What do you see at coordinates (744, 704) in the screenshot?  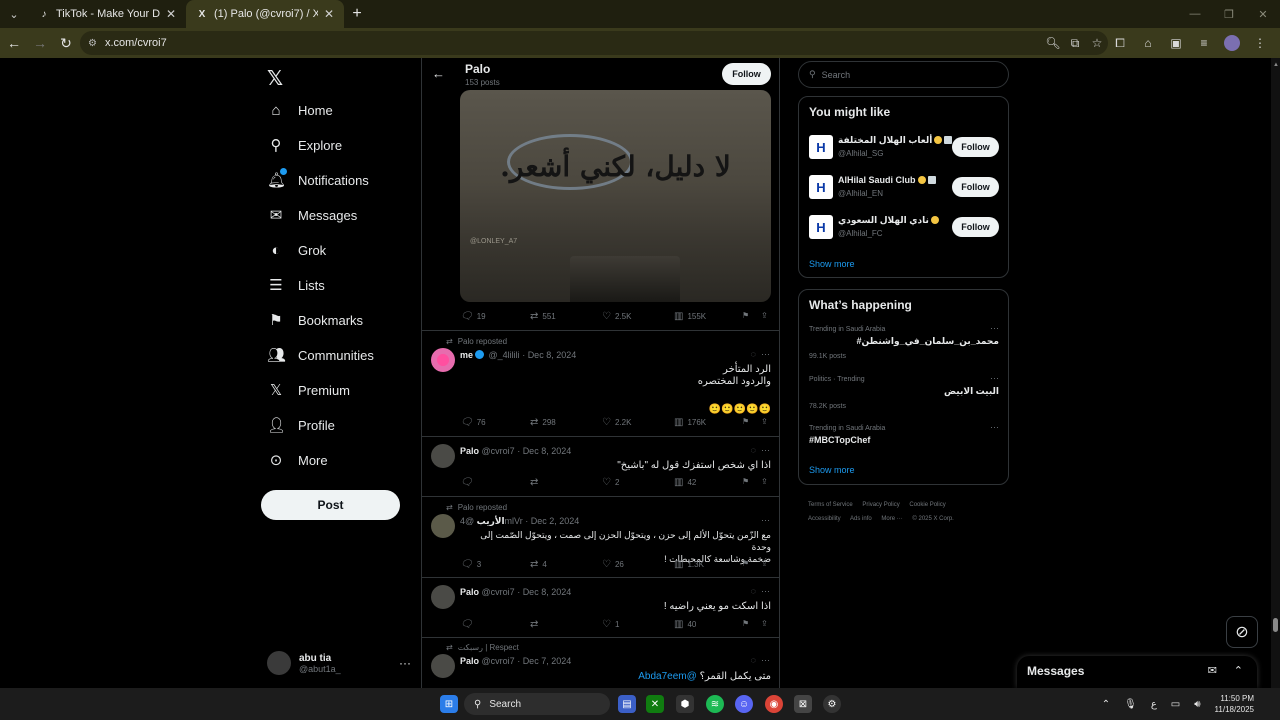 I see `discord-icon: ☺` at bounding box center [744, 704].